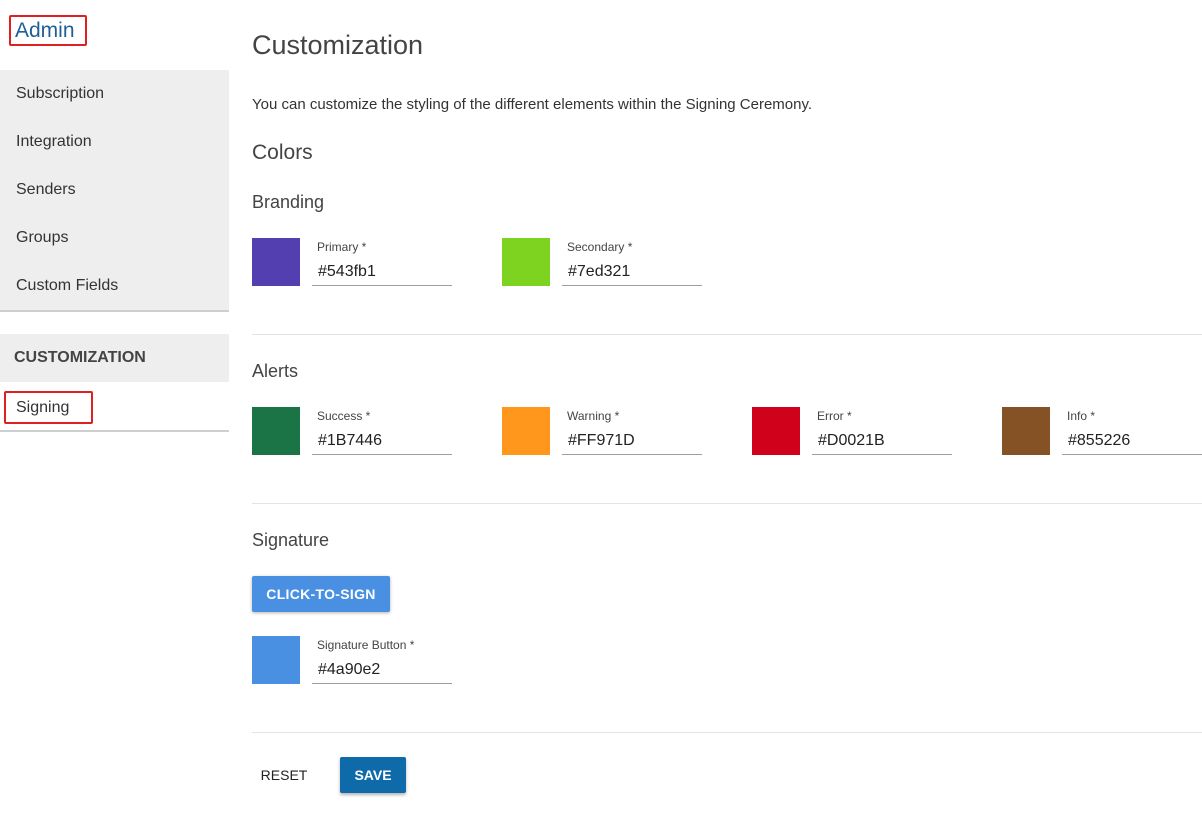  What do you see at coordinates (776, 431) in the screenshot?
I see `error-color-swatch` at bounding box center [776, 431].